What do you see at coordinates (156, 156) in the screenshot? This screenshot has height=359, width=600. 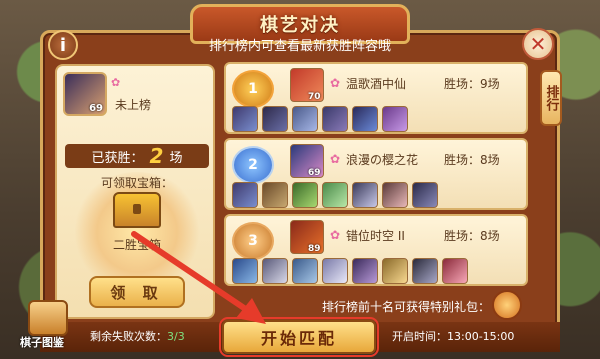 I see `wins-value: 2` at bounding box center [156, 156].